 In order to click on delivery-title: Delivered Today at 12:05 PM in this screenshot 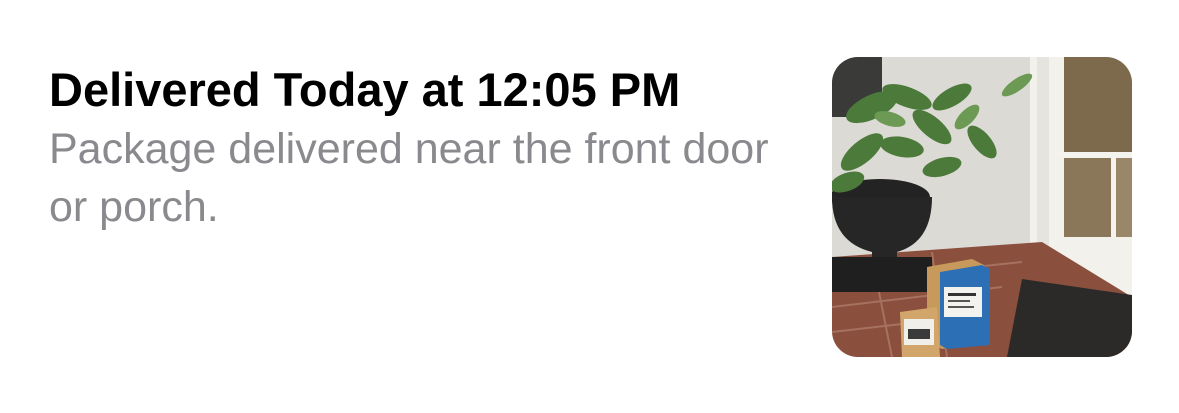, I will do `click(365, 89)`.